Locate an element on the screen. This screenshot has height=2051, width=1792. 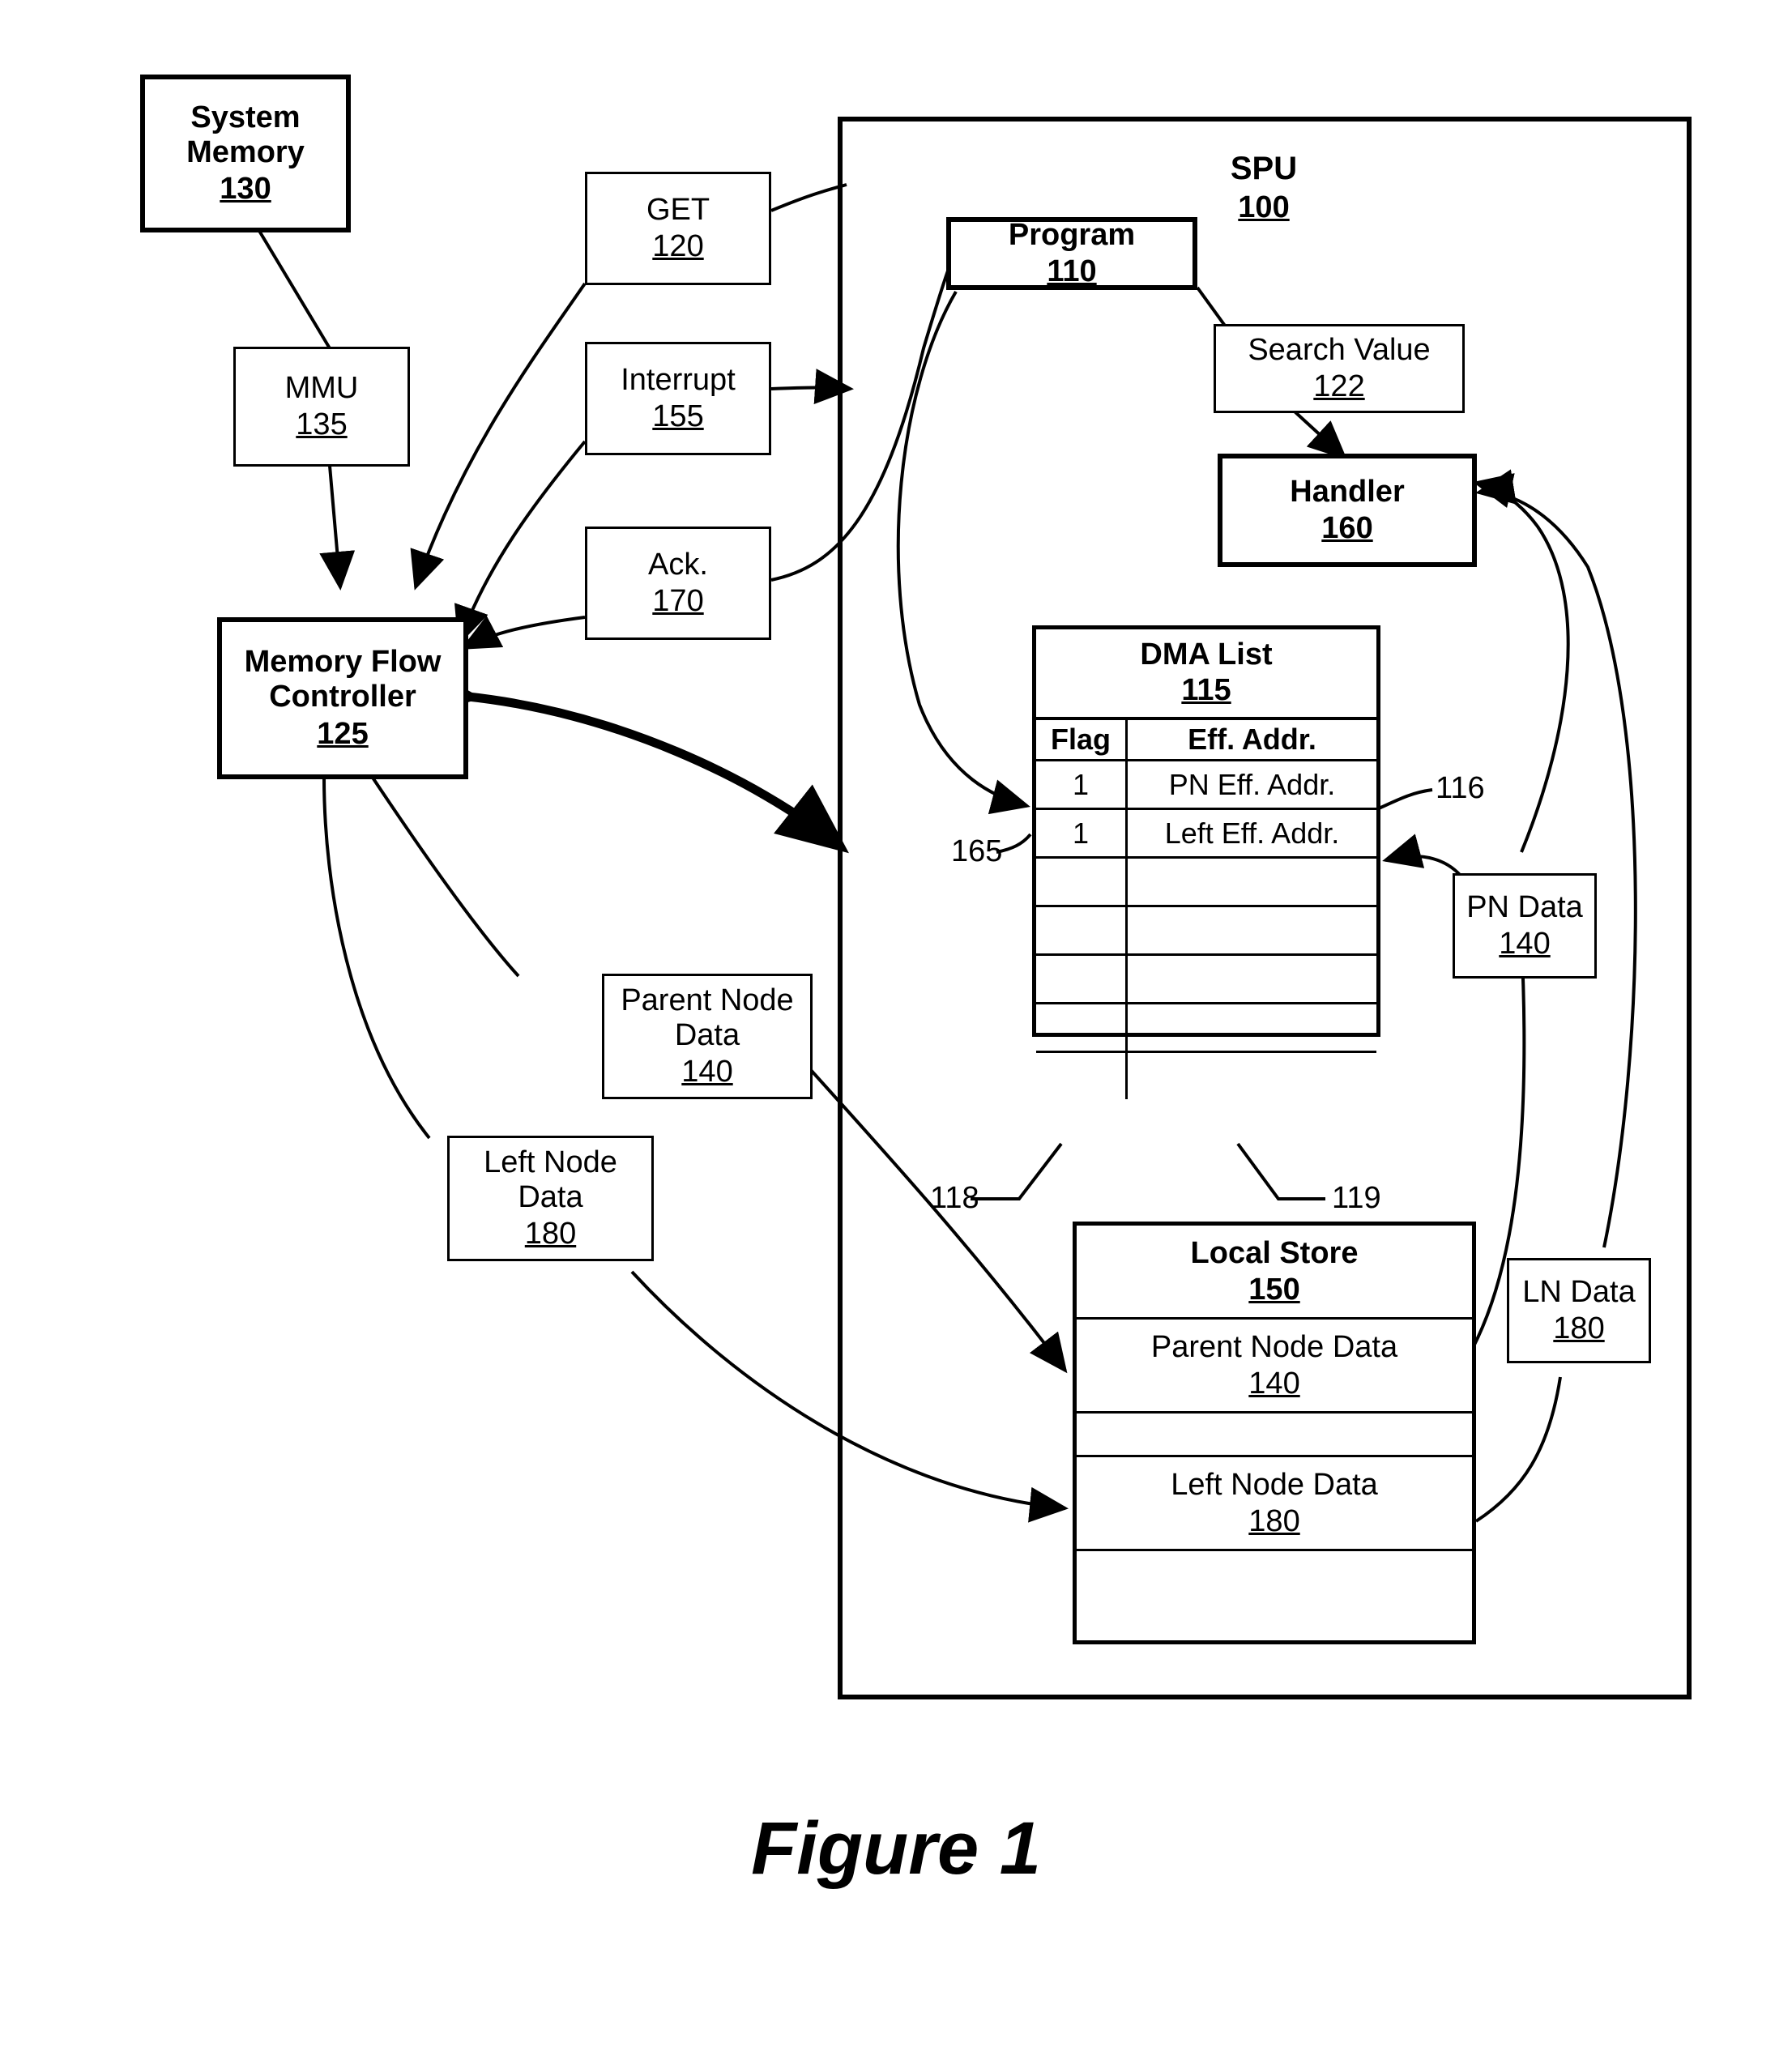
ln-data-label: LN Data is located at coordinates (1579, 1291).